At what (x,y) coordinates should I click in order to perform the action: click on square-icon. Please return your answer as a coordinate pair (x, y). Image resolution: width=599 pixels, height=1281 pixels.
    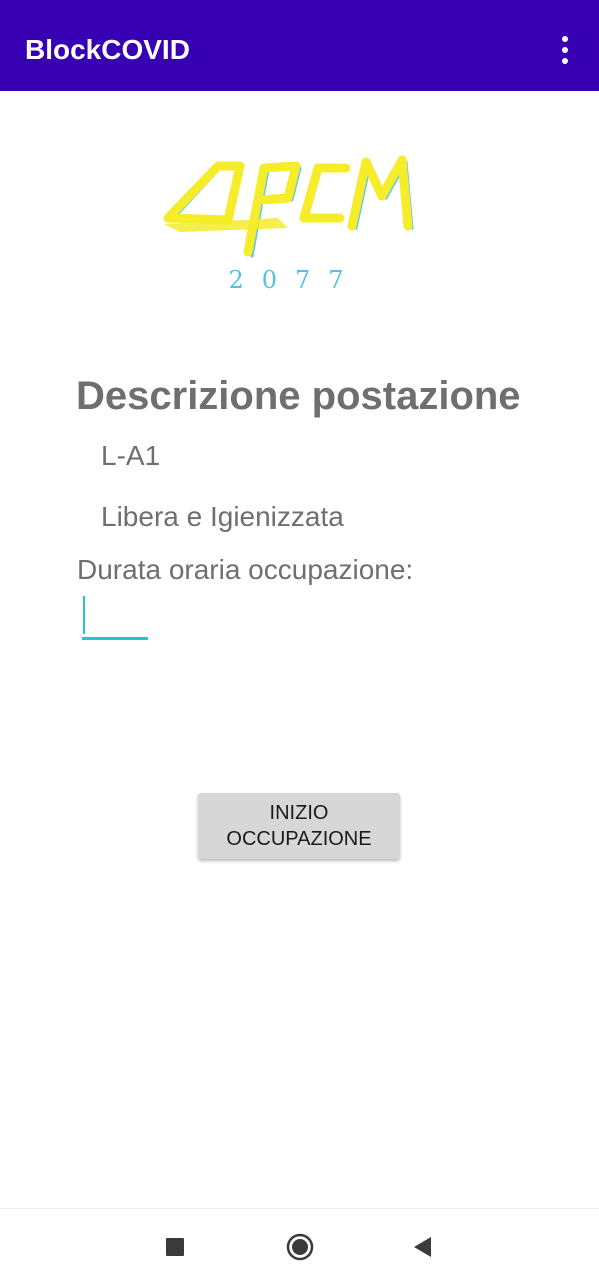
    Looking at the image, I should click on (175, 1247).